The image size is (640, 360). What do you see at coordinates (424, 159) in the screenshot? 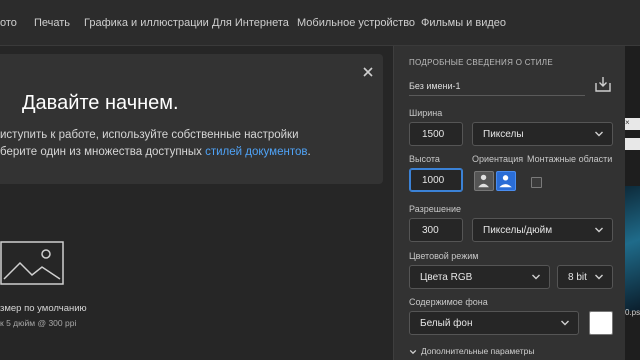
I see `height-label: Высота` at bounding box center [424, 159].